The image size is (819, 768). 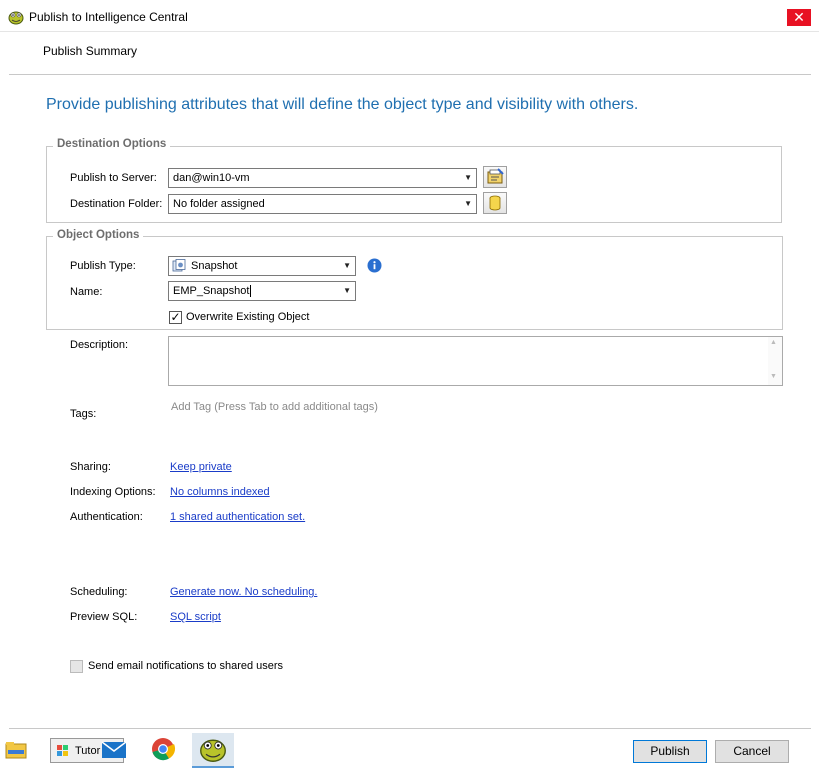 I want to click on cancel-button: Cancel, so click(x=752, y=751).